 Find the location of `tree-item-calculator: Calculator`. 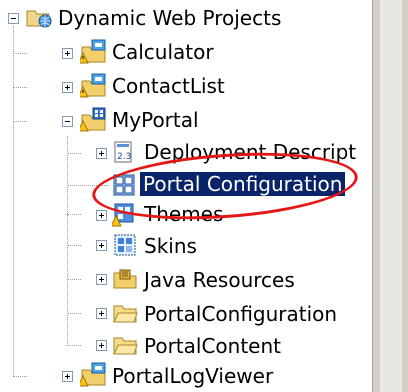

tree-item-calculator: Calculator is located at coordinates (185, 53).